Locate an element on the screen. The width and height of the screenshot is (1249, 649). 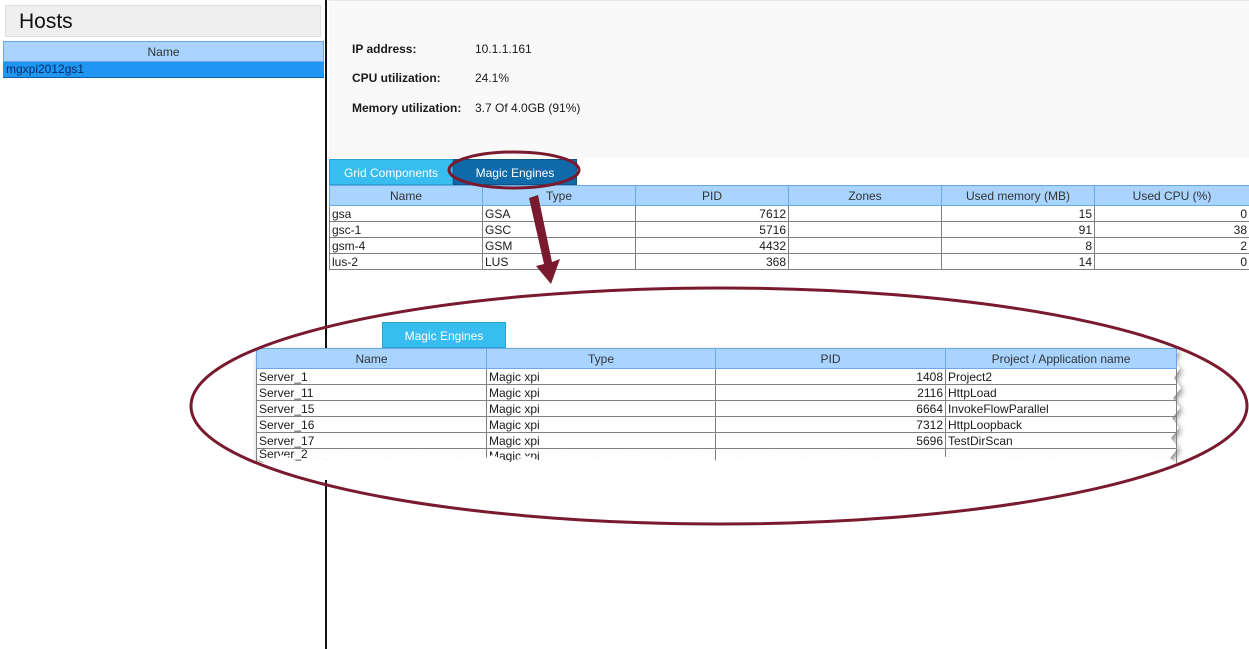
cell-pid: 1408 is located at coordinates (830, 376).